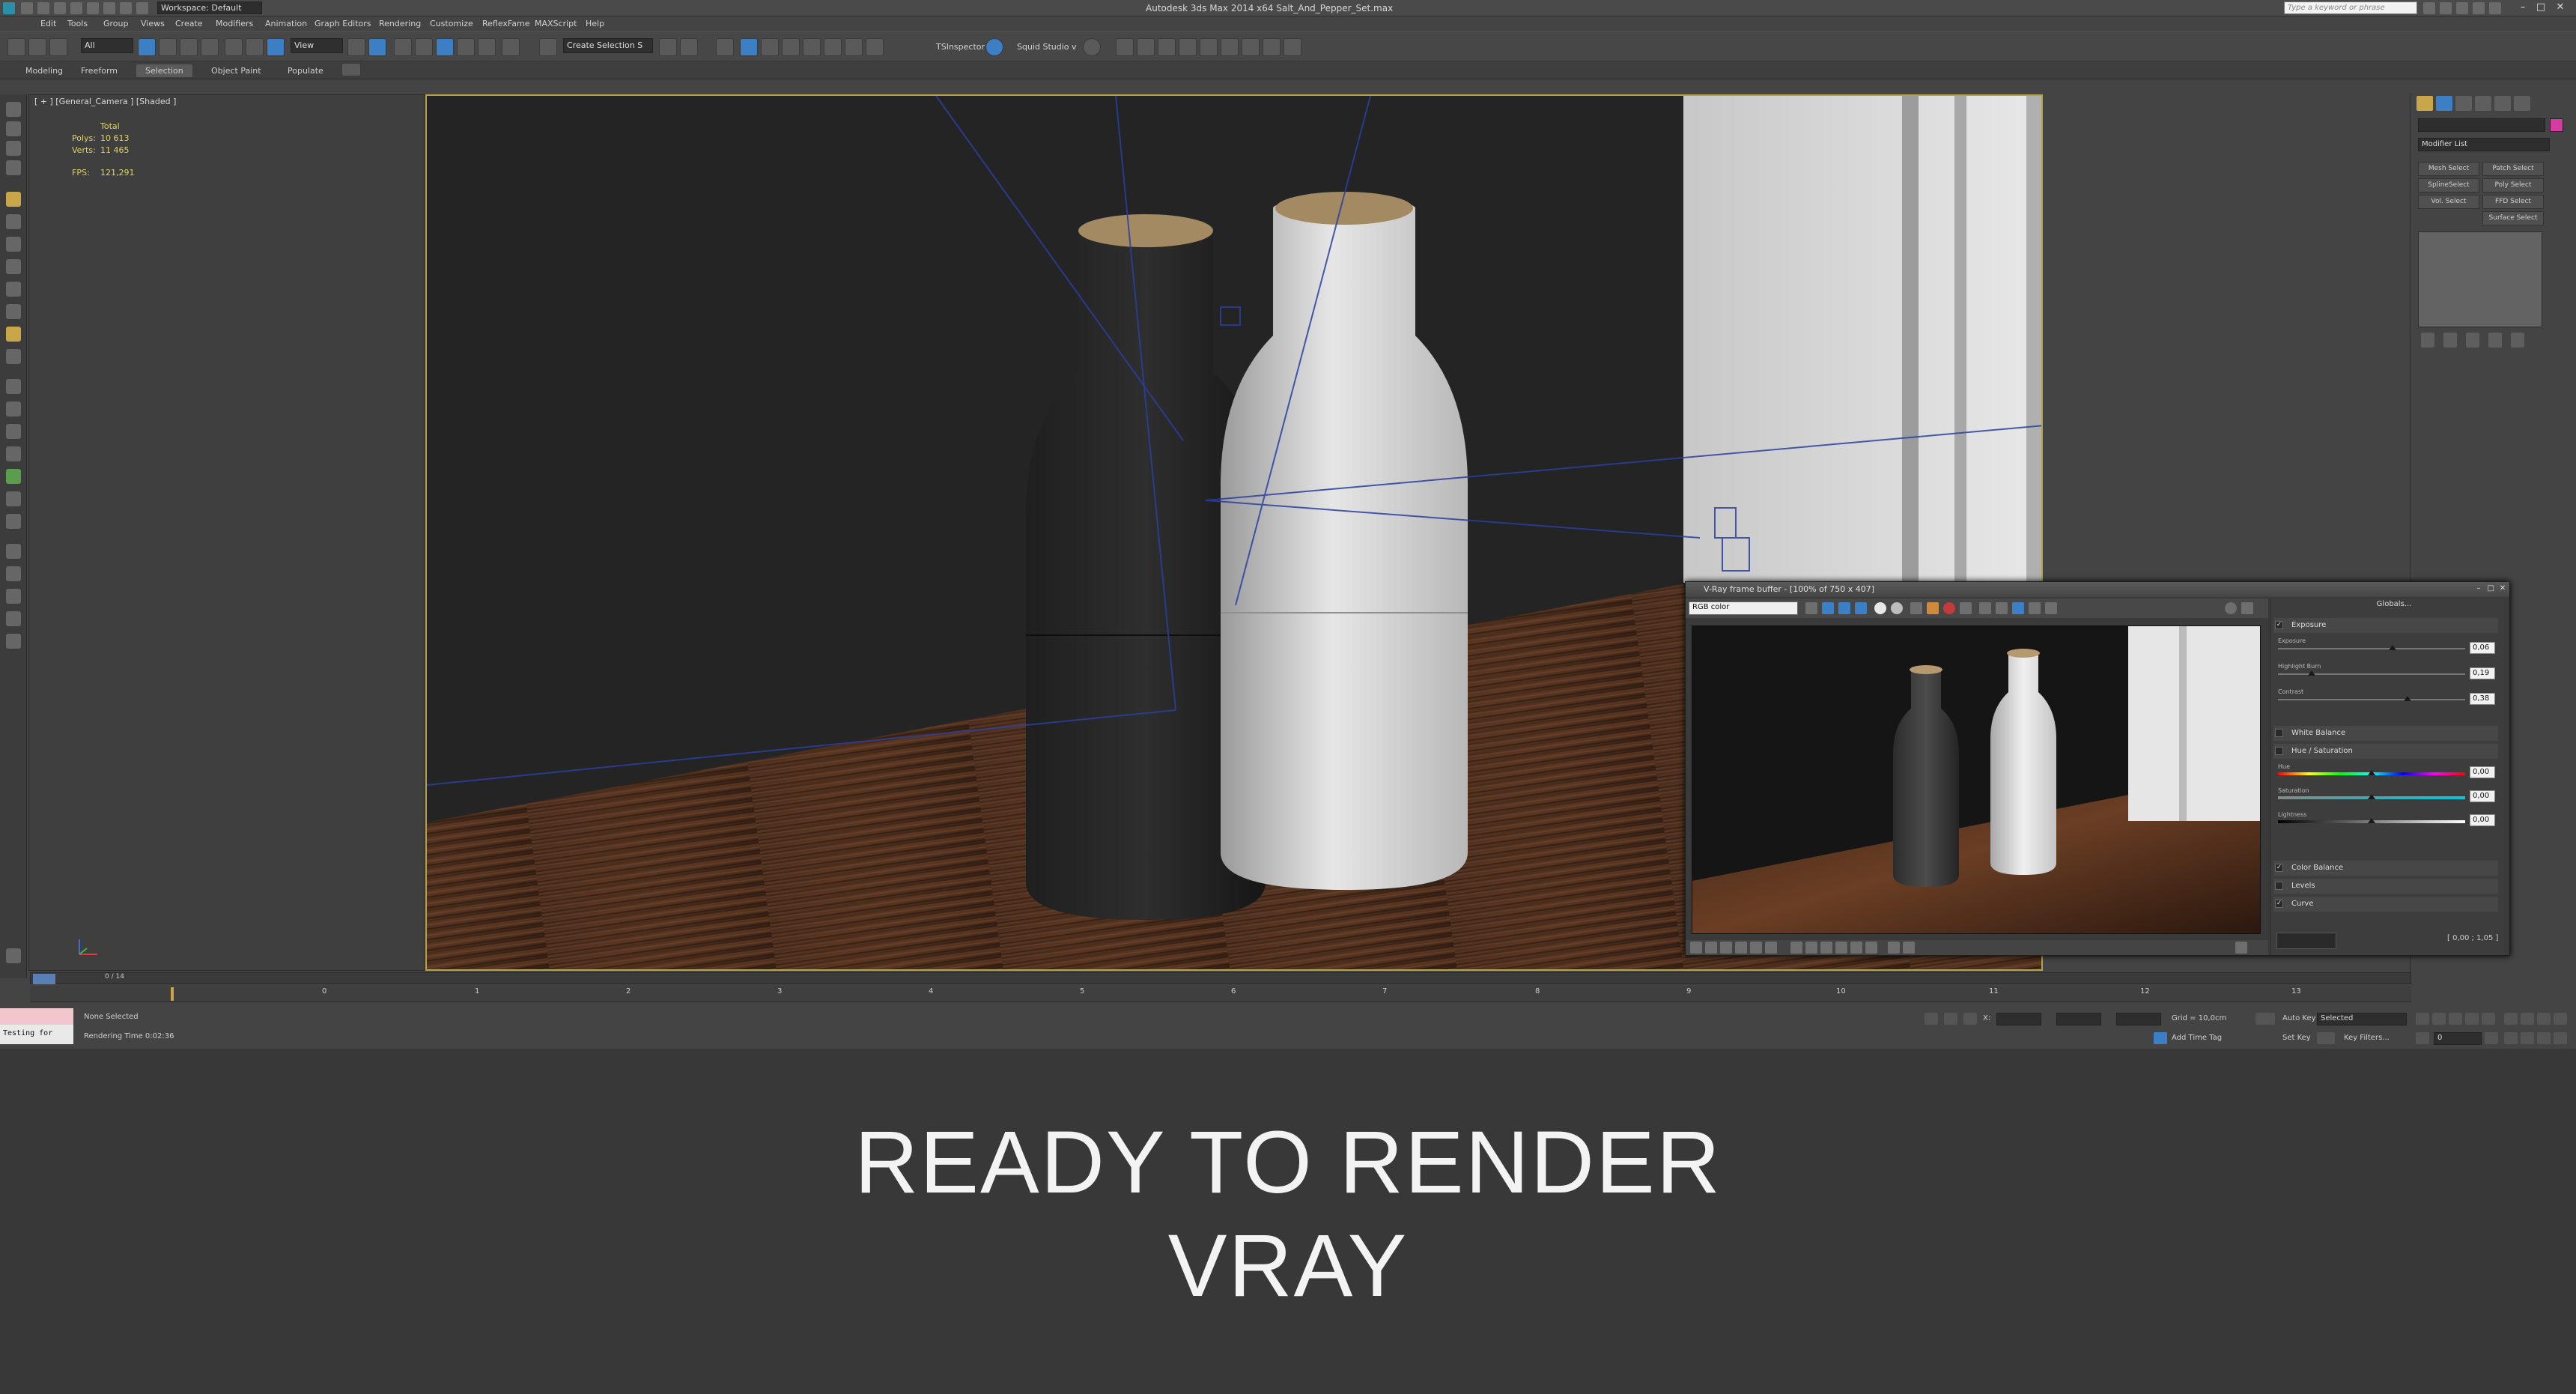  I want to click on maximize-viewport-icon, so click(2560, 1038).